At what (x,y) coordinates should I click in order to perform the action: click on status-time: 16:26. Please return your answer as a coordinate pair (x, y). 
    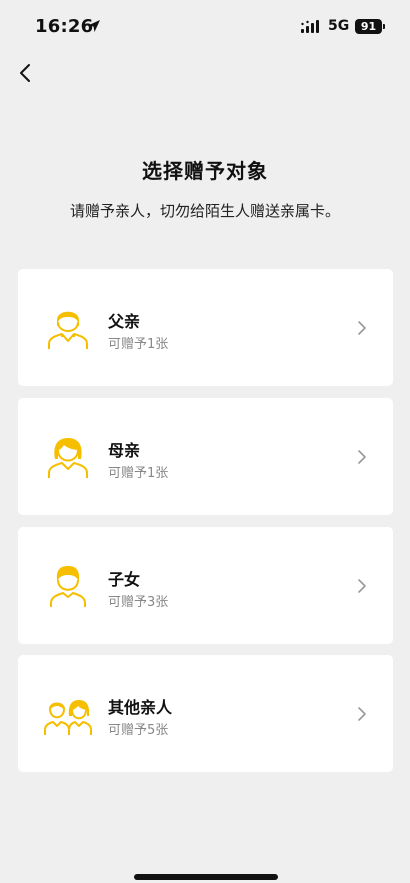
    Looking at the image, I should click on (64, 26).